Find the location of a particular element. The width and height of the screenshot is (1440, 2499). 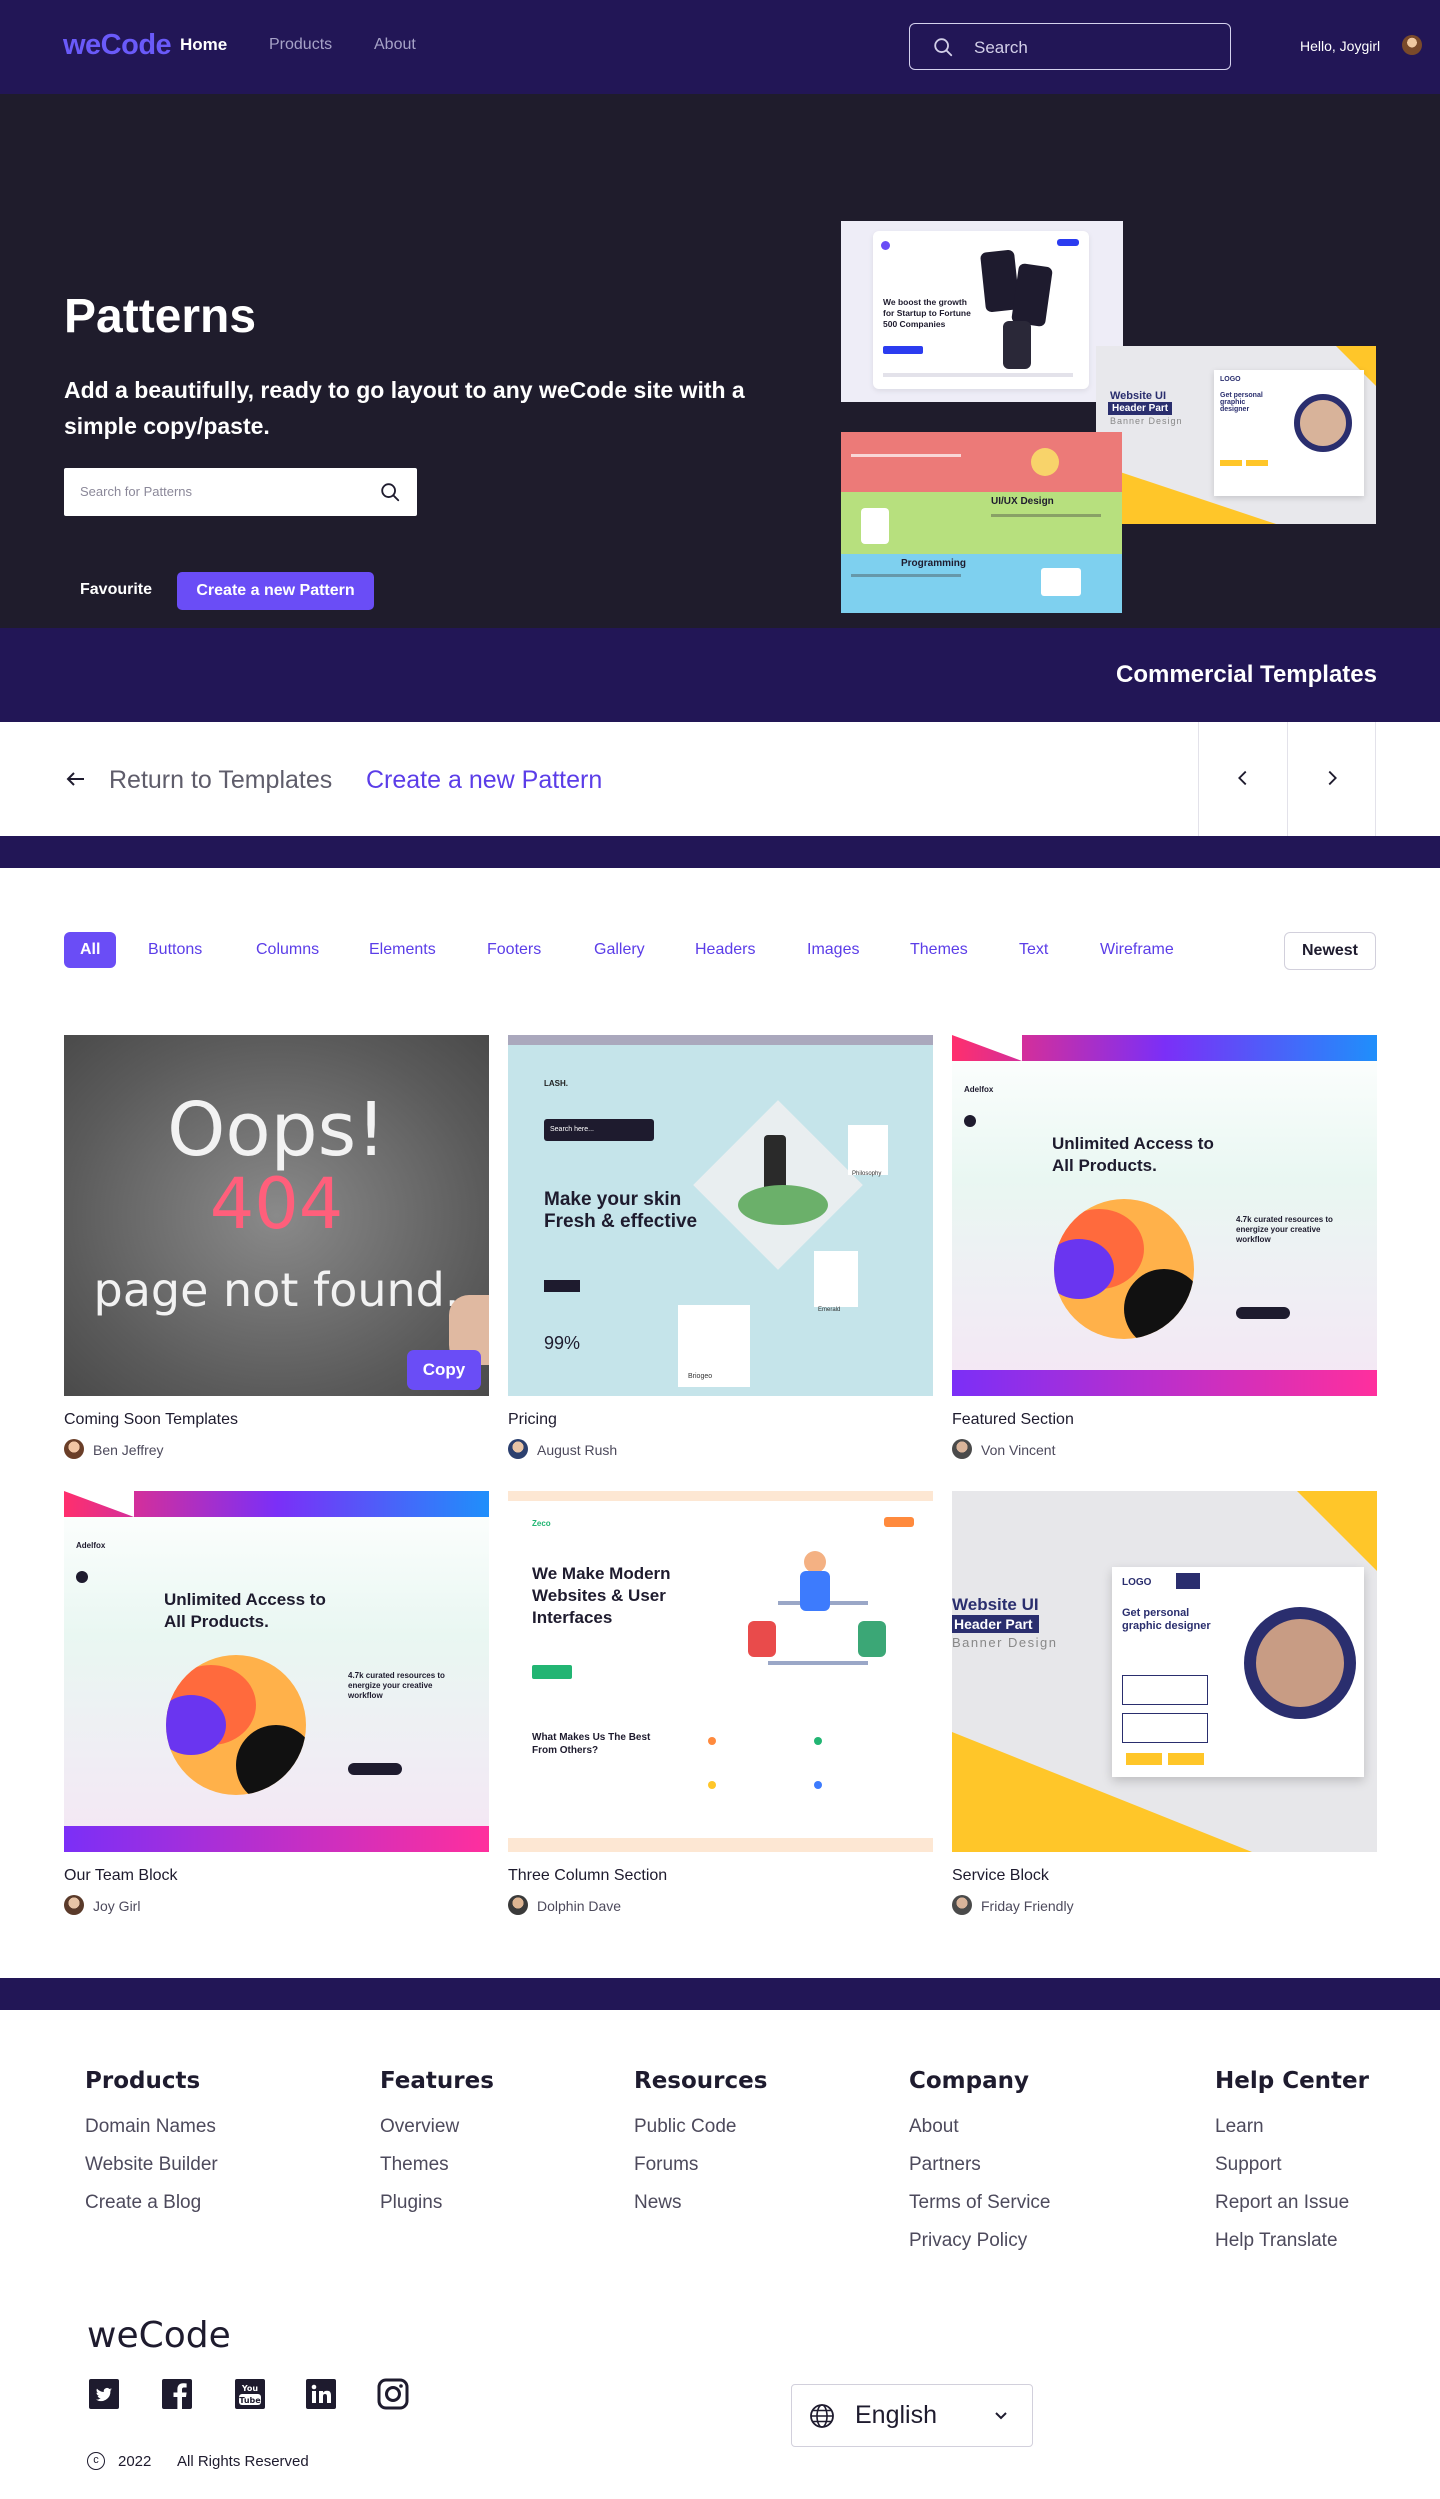

template-navigation: Return to Templates Create a new Pattern is located at coordinates (720, 779).